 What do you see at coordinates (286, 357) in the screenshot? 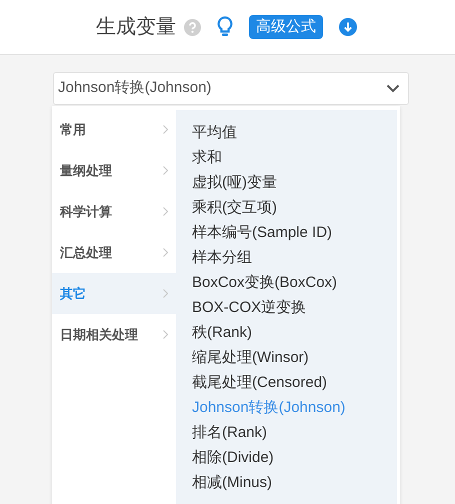
I see `option-item: 缩尾处理(Winsor)` at bounding box center [286, 357].